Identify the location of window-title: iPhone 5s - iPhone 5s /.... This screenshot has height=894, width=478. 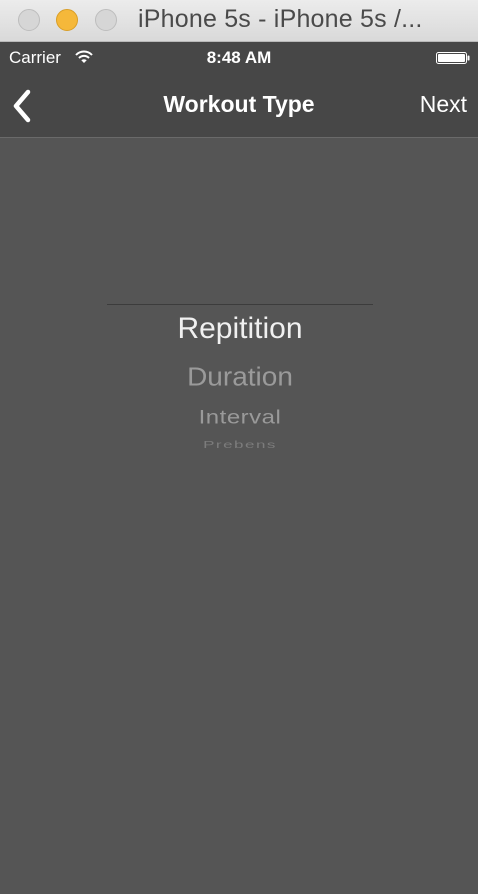
(280, 19).